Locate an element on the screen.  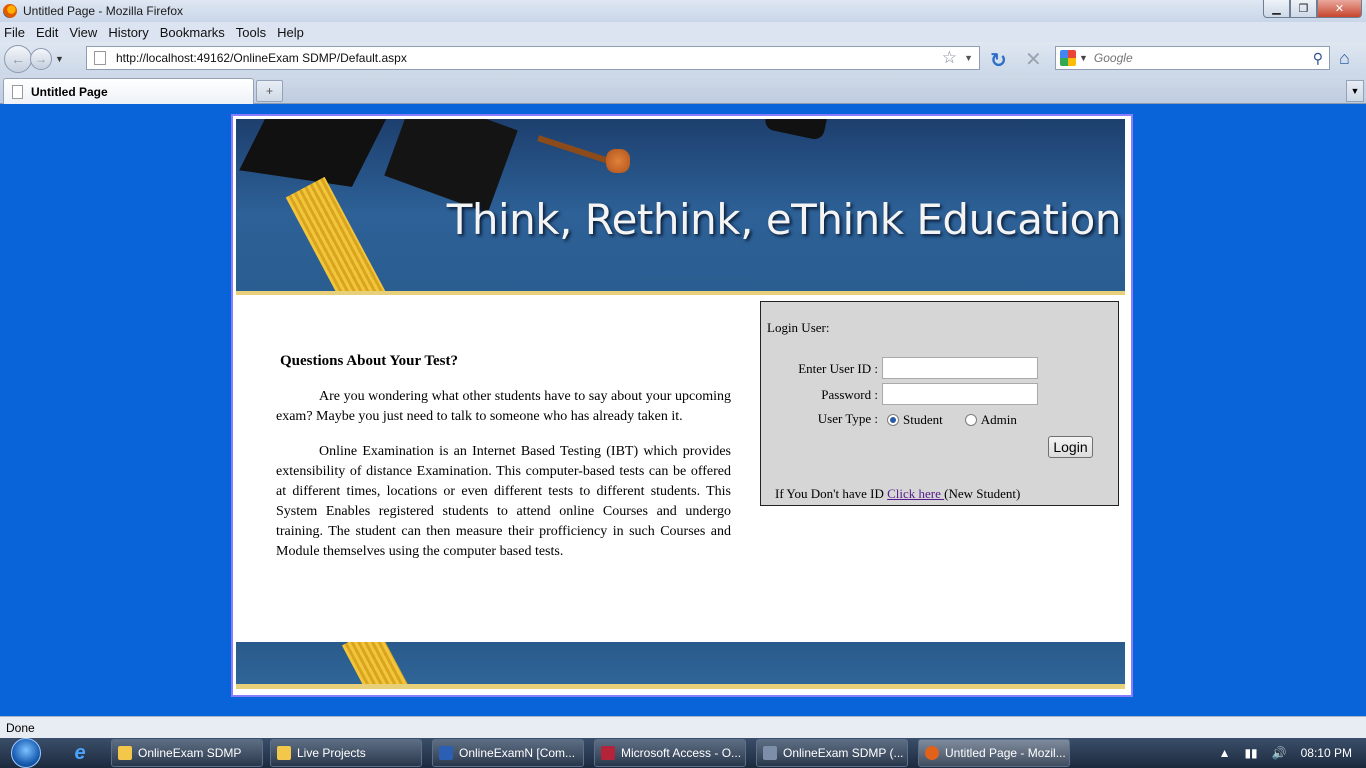
forward-arrow-icon: → is located at coordinates (41, 58).